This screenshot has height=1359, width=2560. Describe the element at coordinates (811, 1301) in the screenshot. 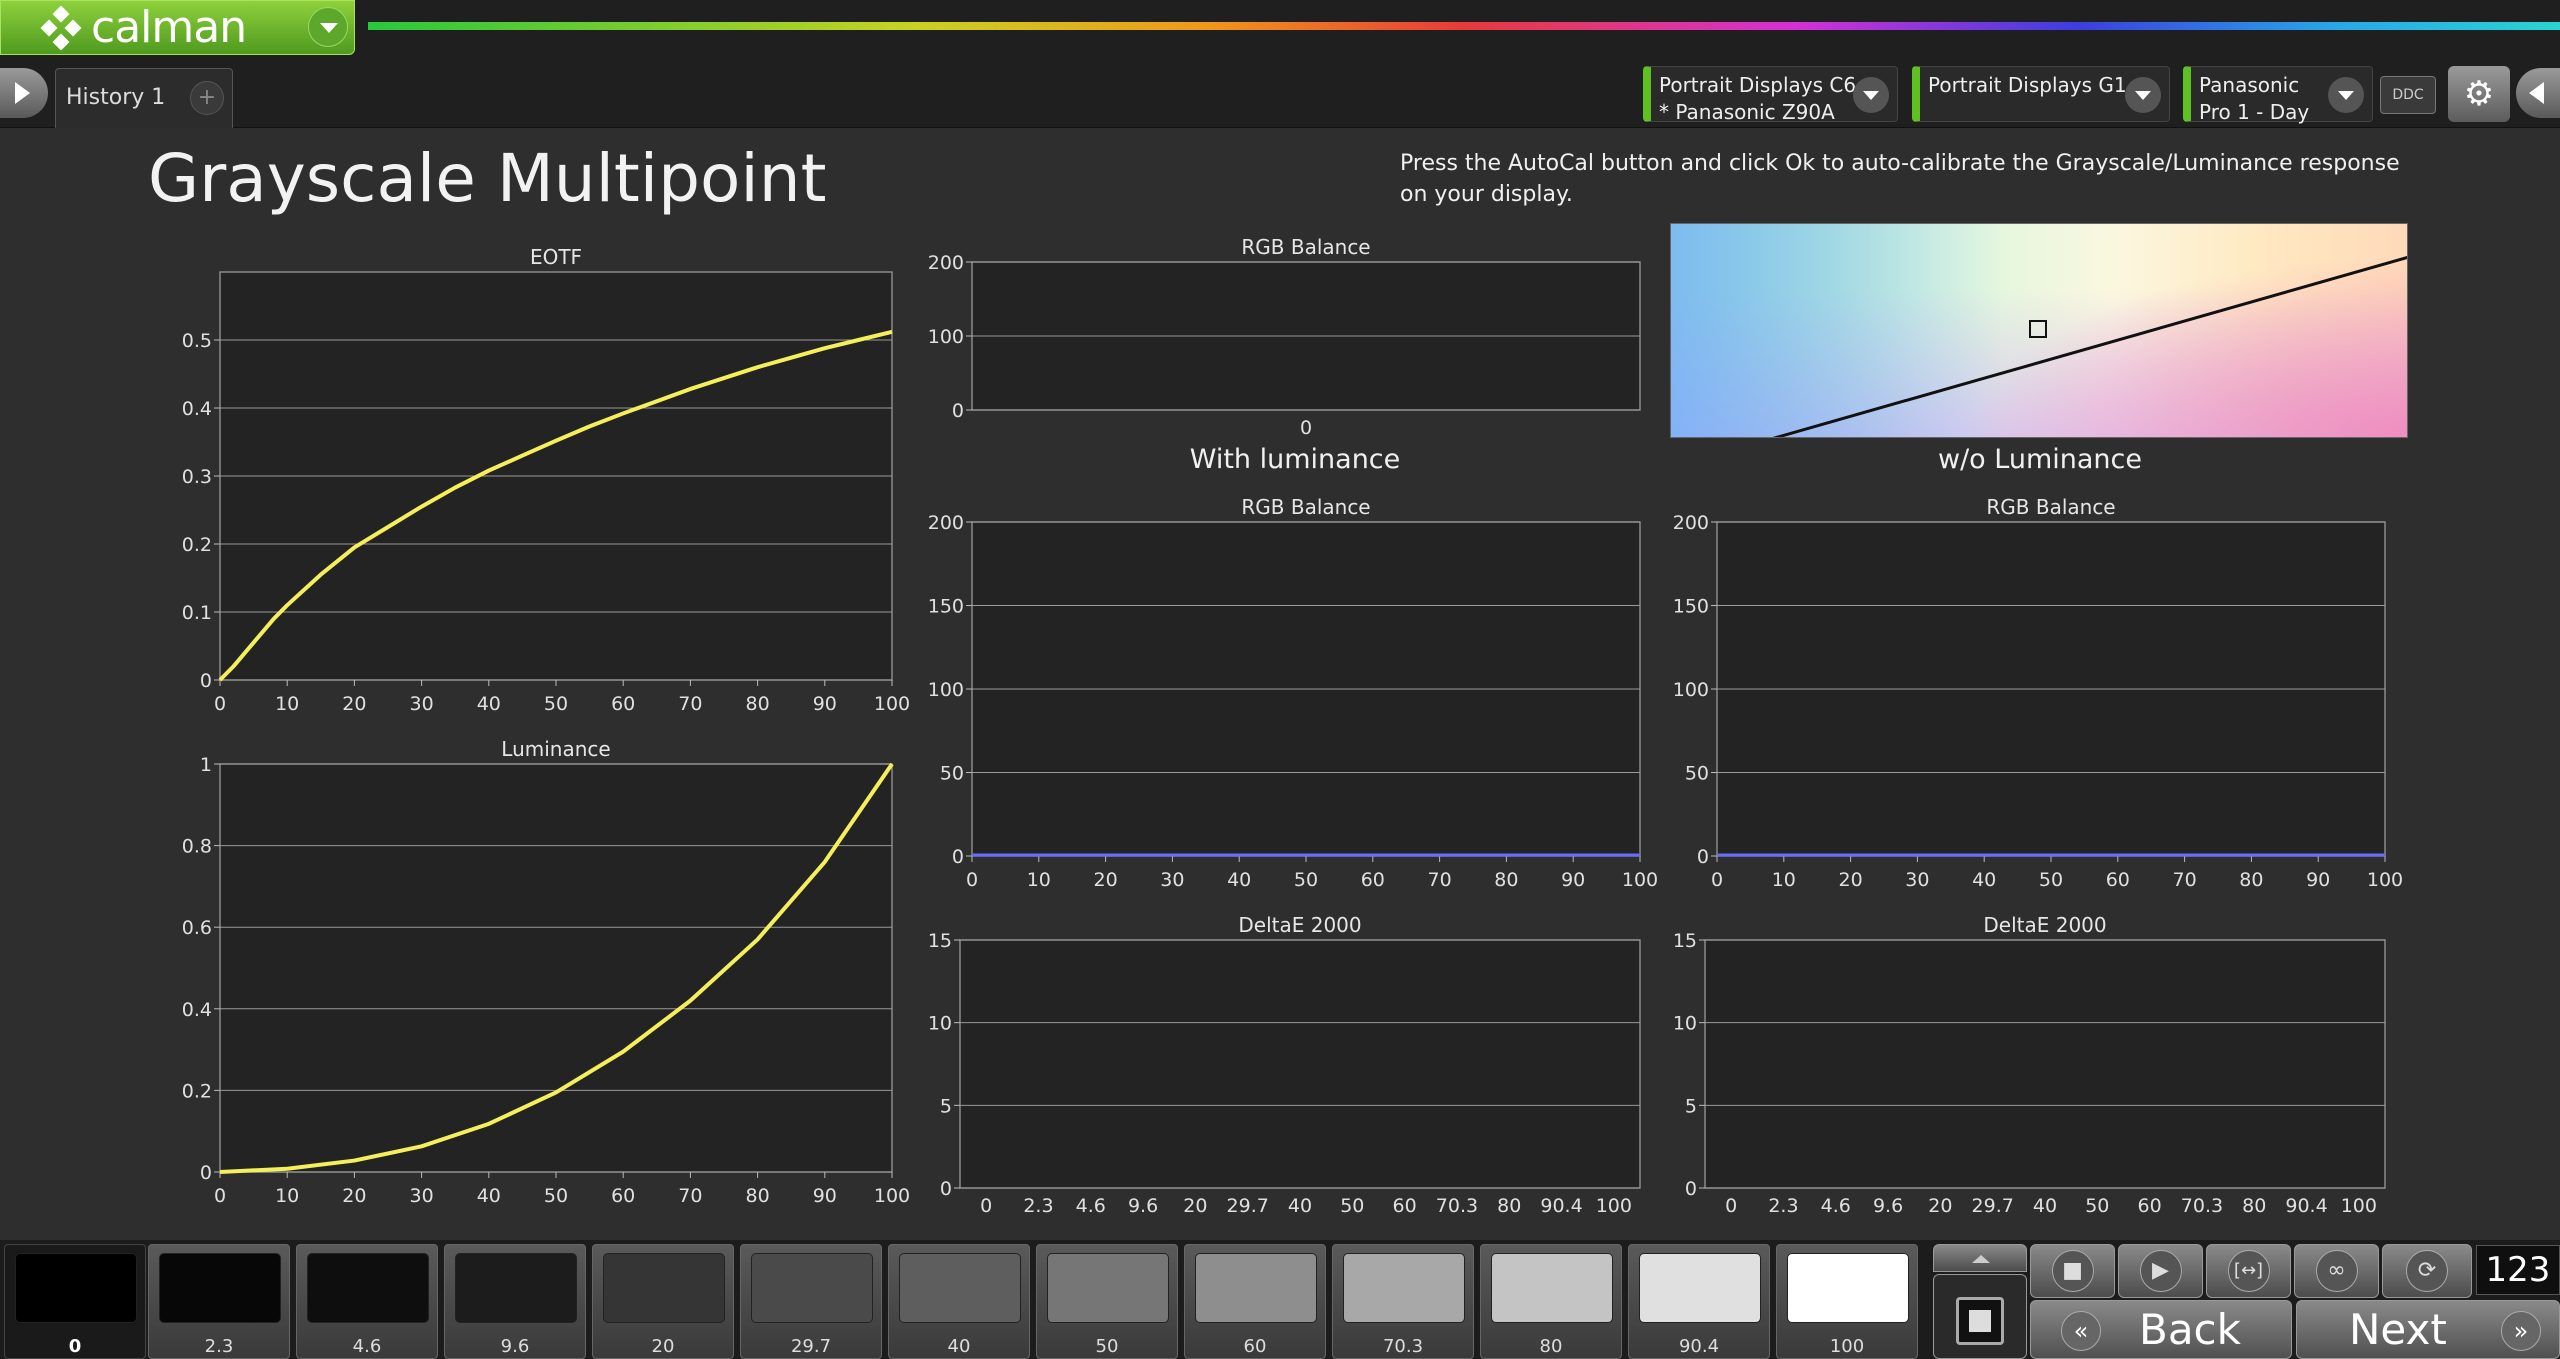

I see `patch-swatch-29.7: 29.7` at that location.